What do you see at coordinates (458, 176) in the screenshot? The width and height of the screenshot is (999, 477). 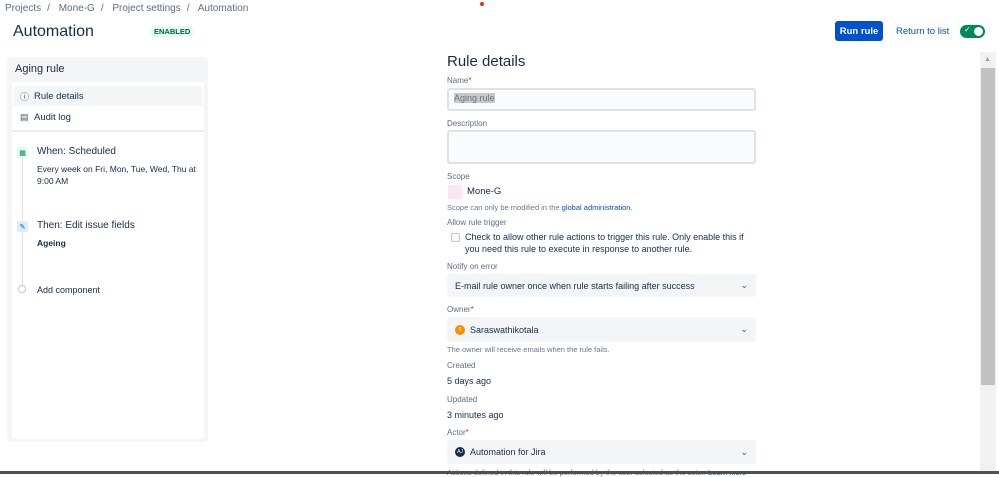 I see `scope-label: Scope` at bounding box center [458, 176].